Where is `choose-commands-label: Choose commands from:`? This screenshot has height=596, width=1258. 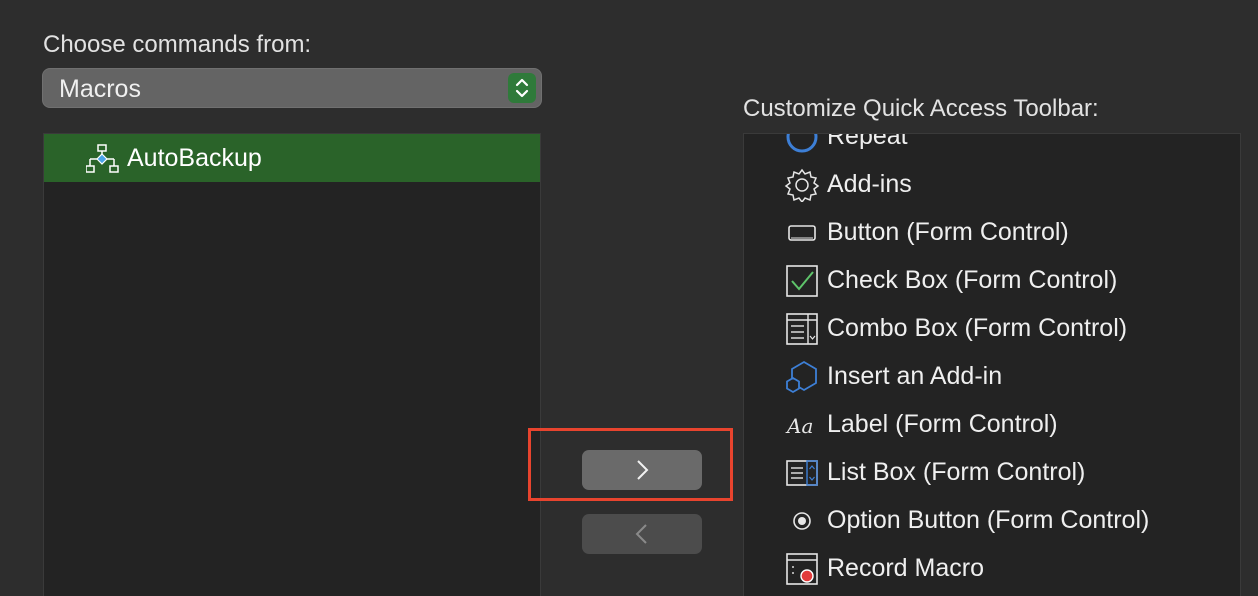 choose-commands-label: Choose commands from: is located at coordinates (177, 44).